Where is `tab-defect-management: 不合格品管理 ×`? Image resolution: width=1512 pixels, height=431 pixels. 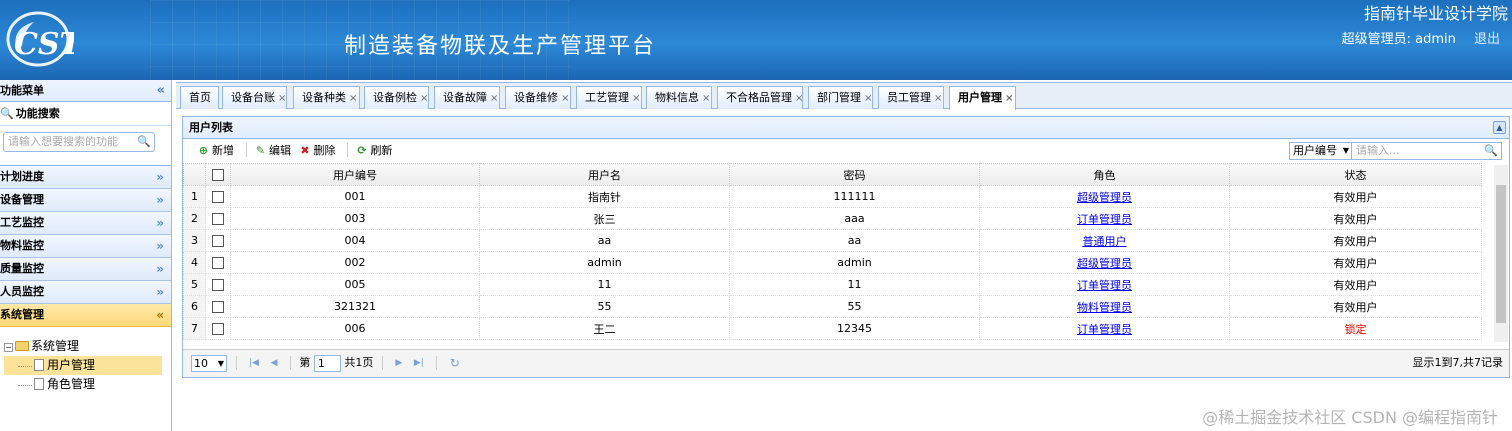
tab-defect-management: 不合格品管理 × is located at coordinates (760, 97).